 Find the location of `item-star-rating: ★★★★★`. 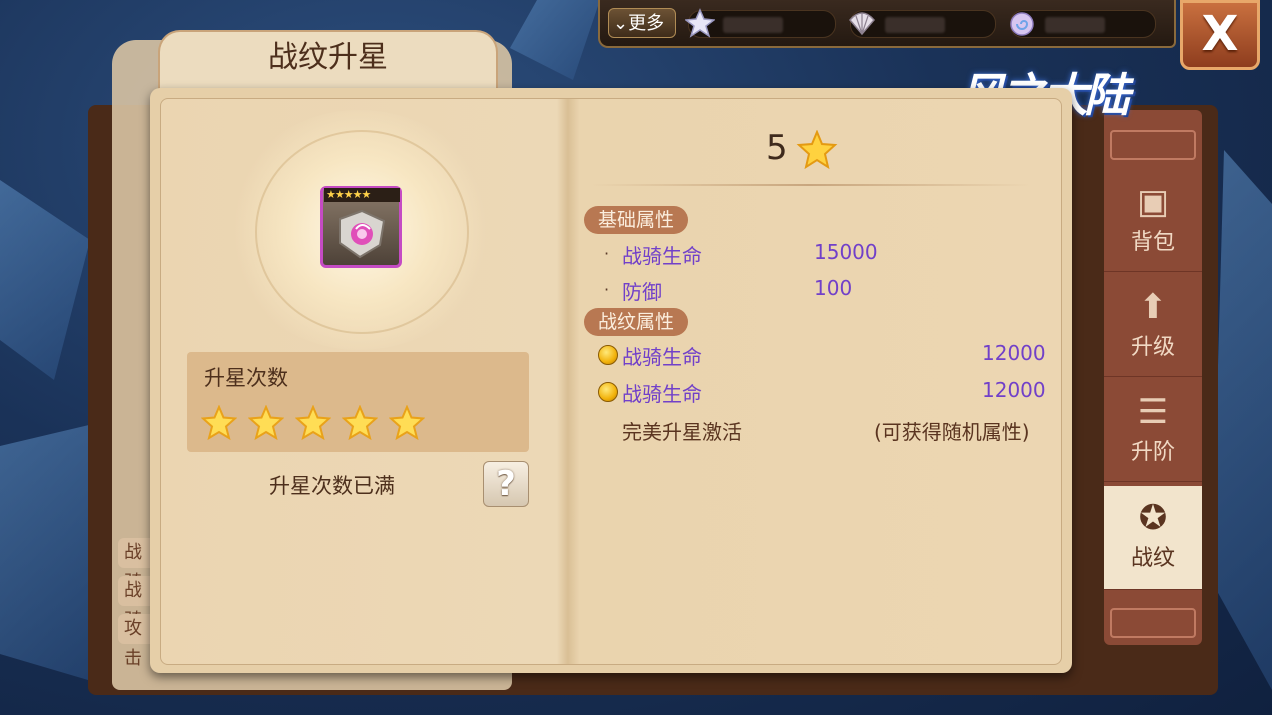

item-star-rating: ★★★★★ is located at coordinates (362, 195).